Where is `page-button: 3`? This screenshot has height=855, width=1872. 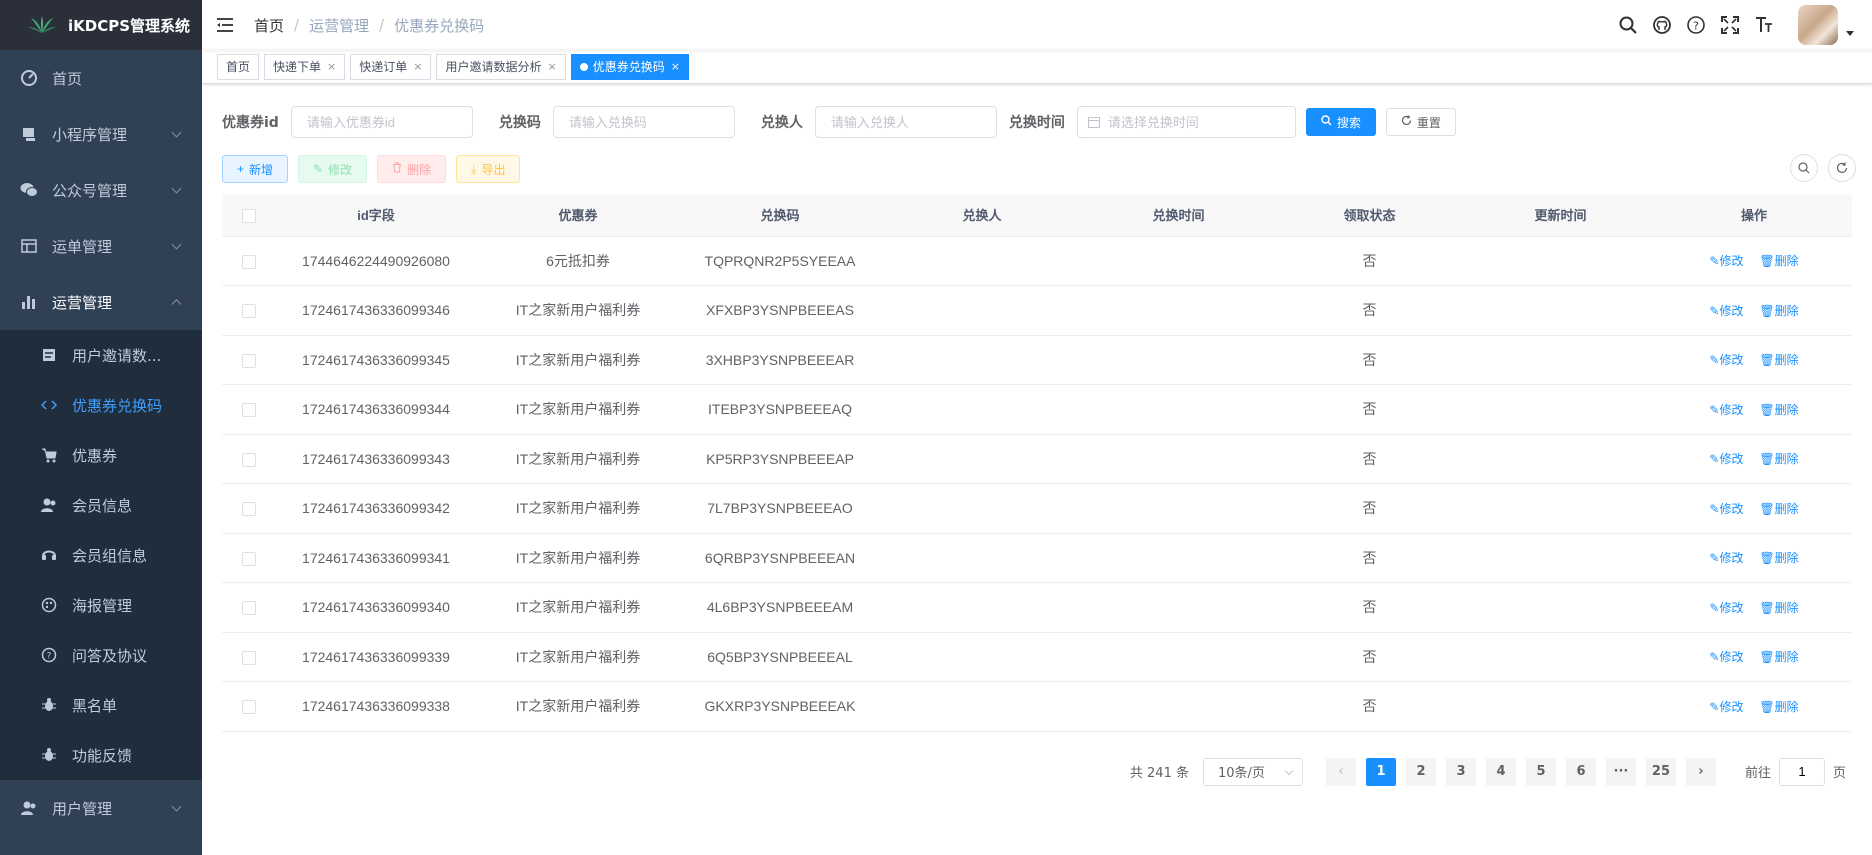
page-button: 3 is located at coordinates (1460, 771).